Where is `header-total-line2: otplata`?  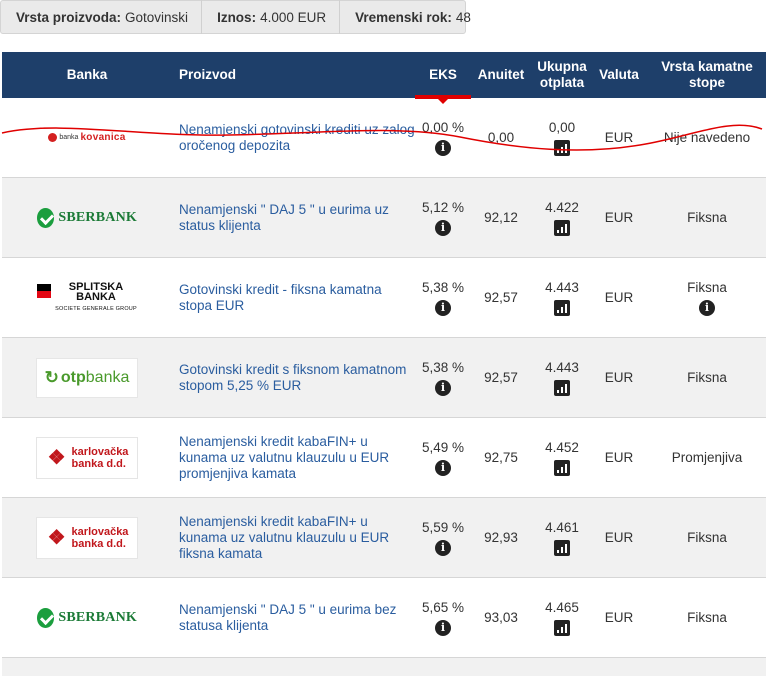
header-total-line2: otplata is located at coordinates (562, 82).